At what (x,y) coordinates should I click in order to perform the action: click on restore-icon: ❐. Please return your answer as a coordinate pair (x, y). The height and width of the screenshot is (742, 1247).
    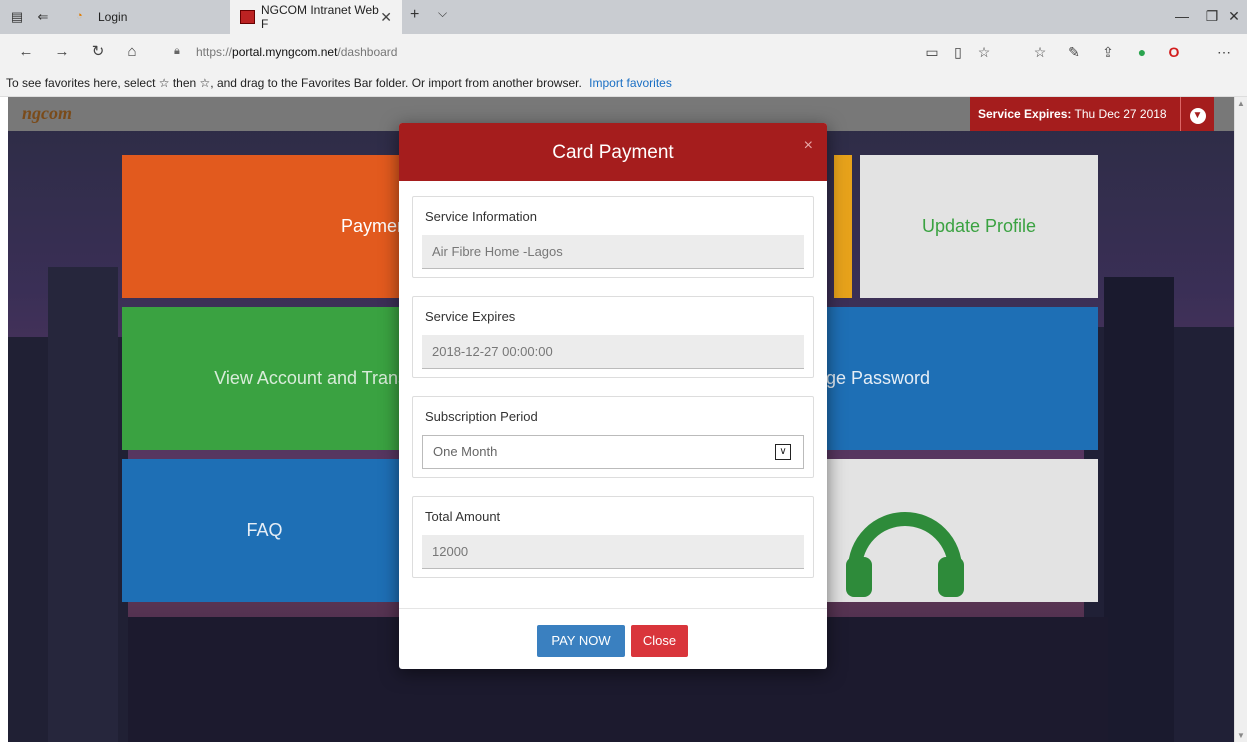
    Looking at the image, I should click on (1212, 16).